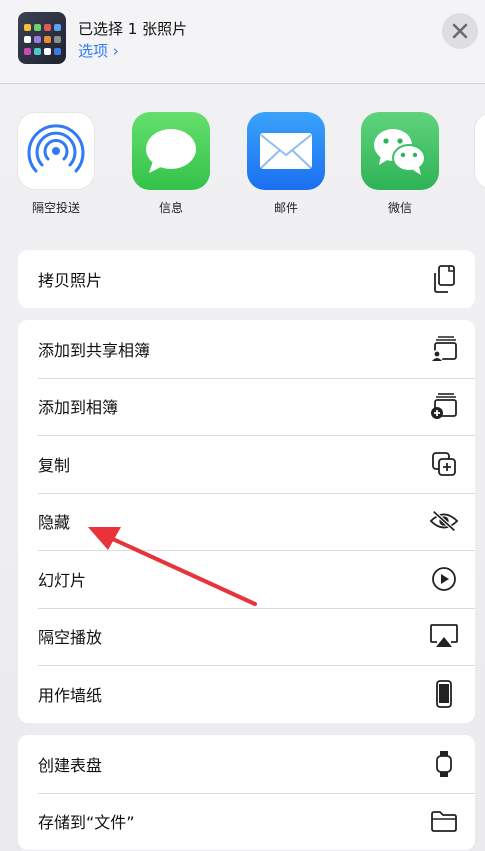 Image resolution: width=485 pixels, height=851 pixels. Describe the element at coordinates (444, 406) in the screenshot. I see `add-album-icon` at that location.